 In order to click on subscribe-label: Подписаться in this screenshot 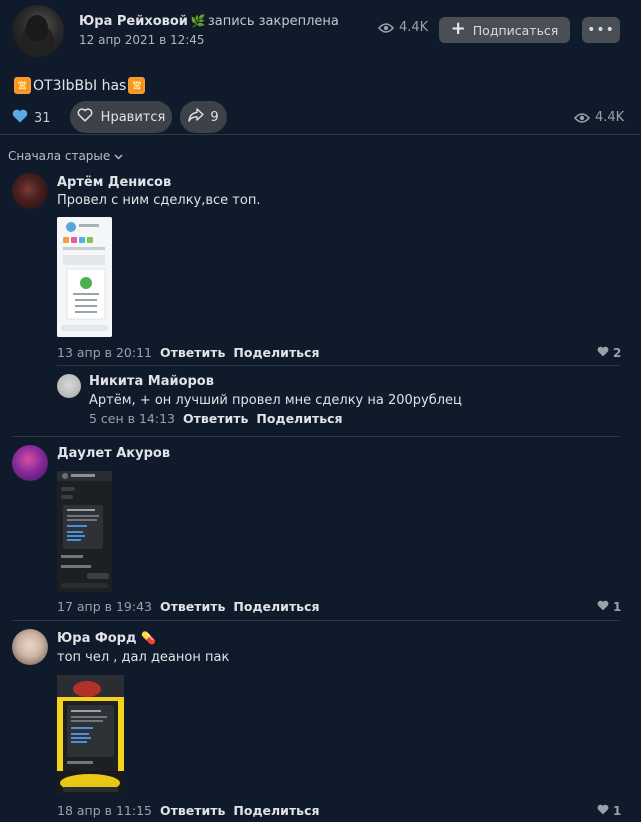, I will do `click(515, 30)`.